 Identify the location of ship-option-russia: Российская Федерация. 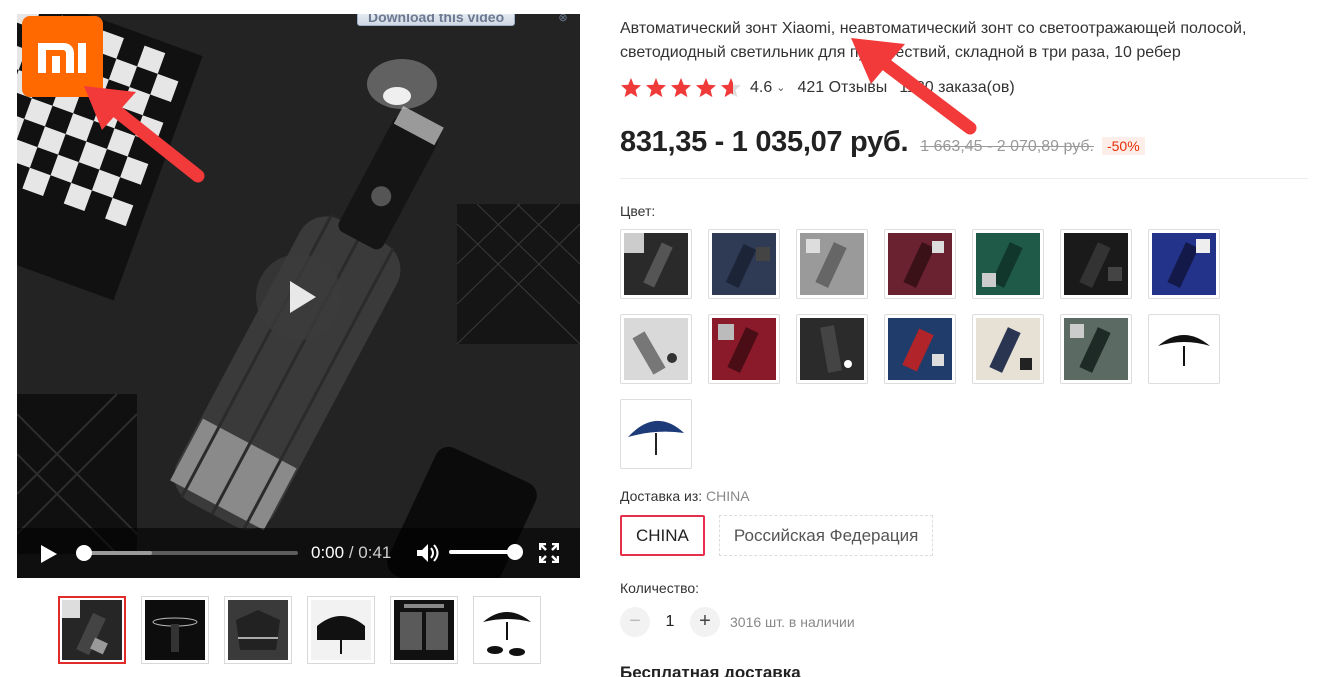
(826, 535).